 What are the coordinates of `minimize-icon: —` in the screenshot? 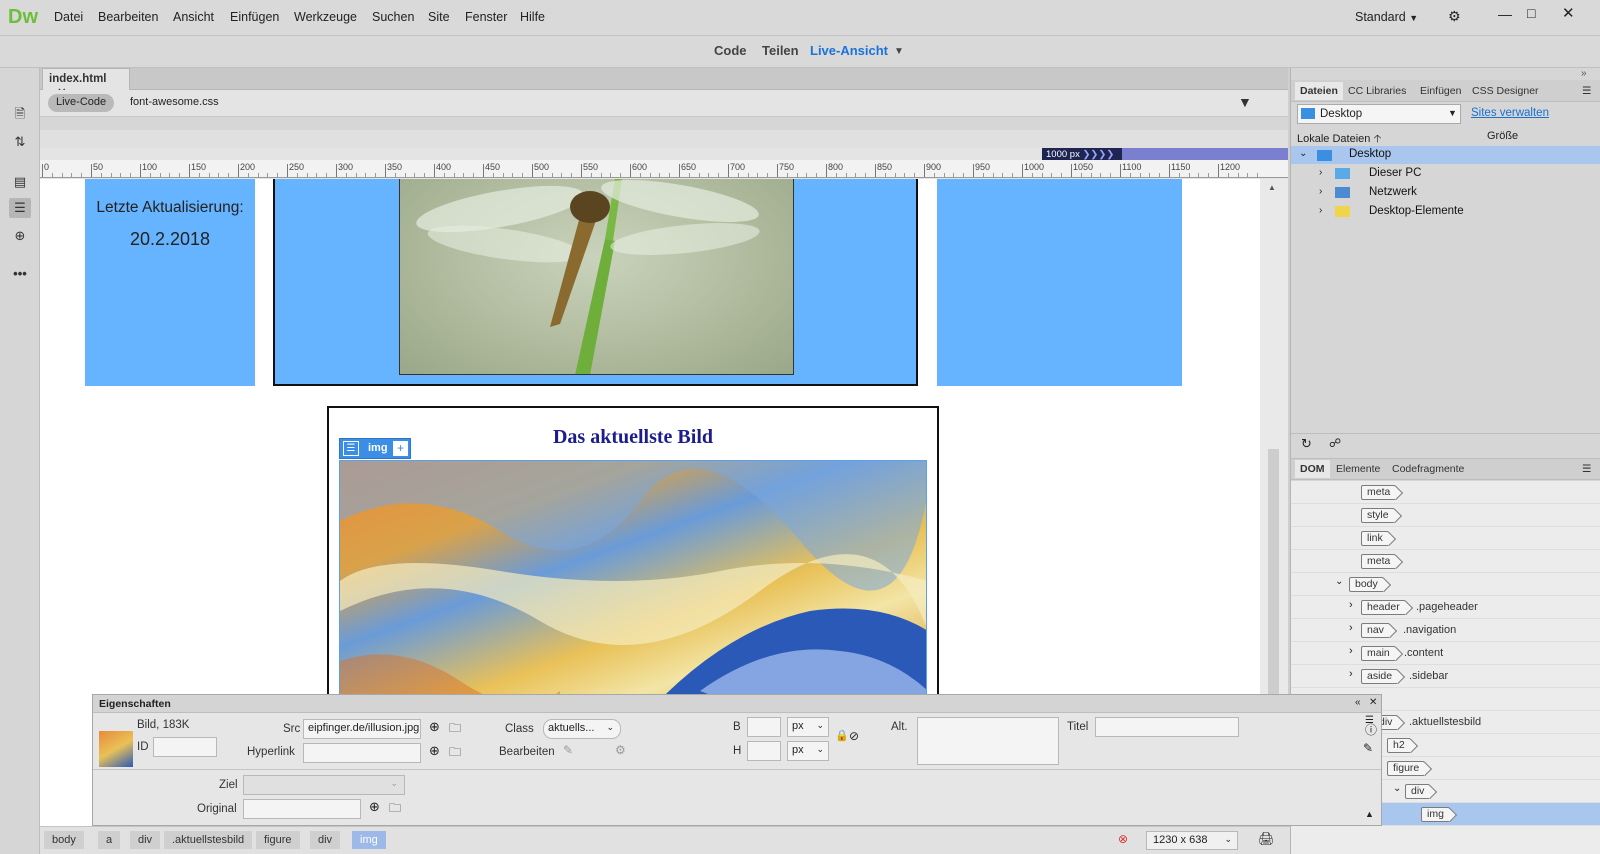 It's located at (1505, 14).